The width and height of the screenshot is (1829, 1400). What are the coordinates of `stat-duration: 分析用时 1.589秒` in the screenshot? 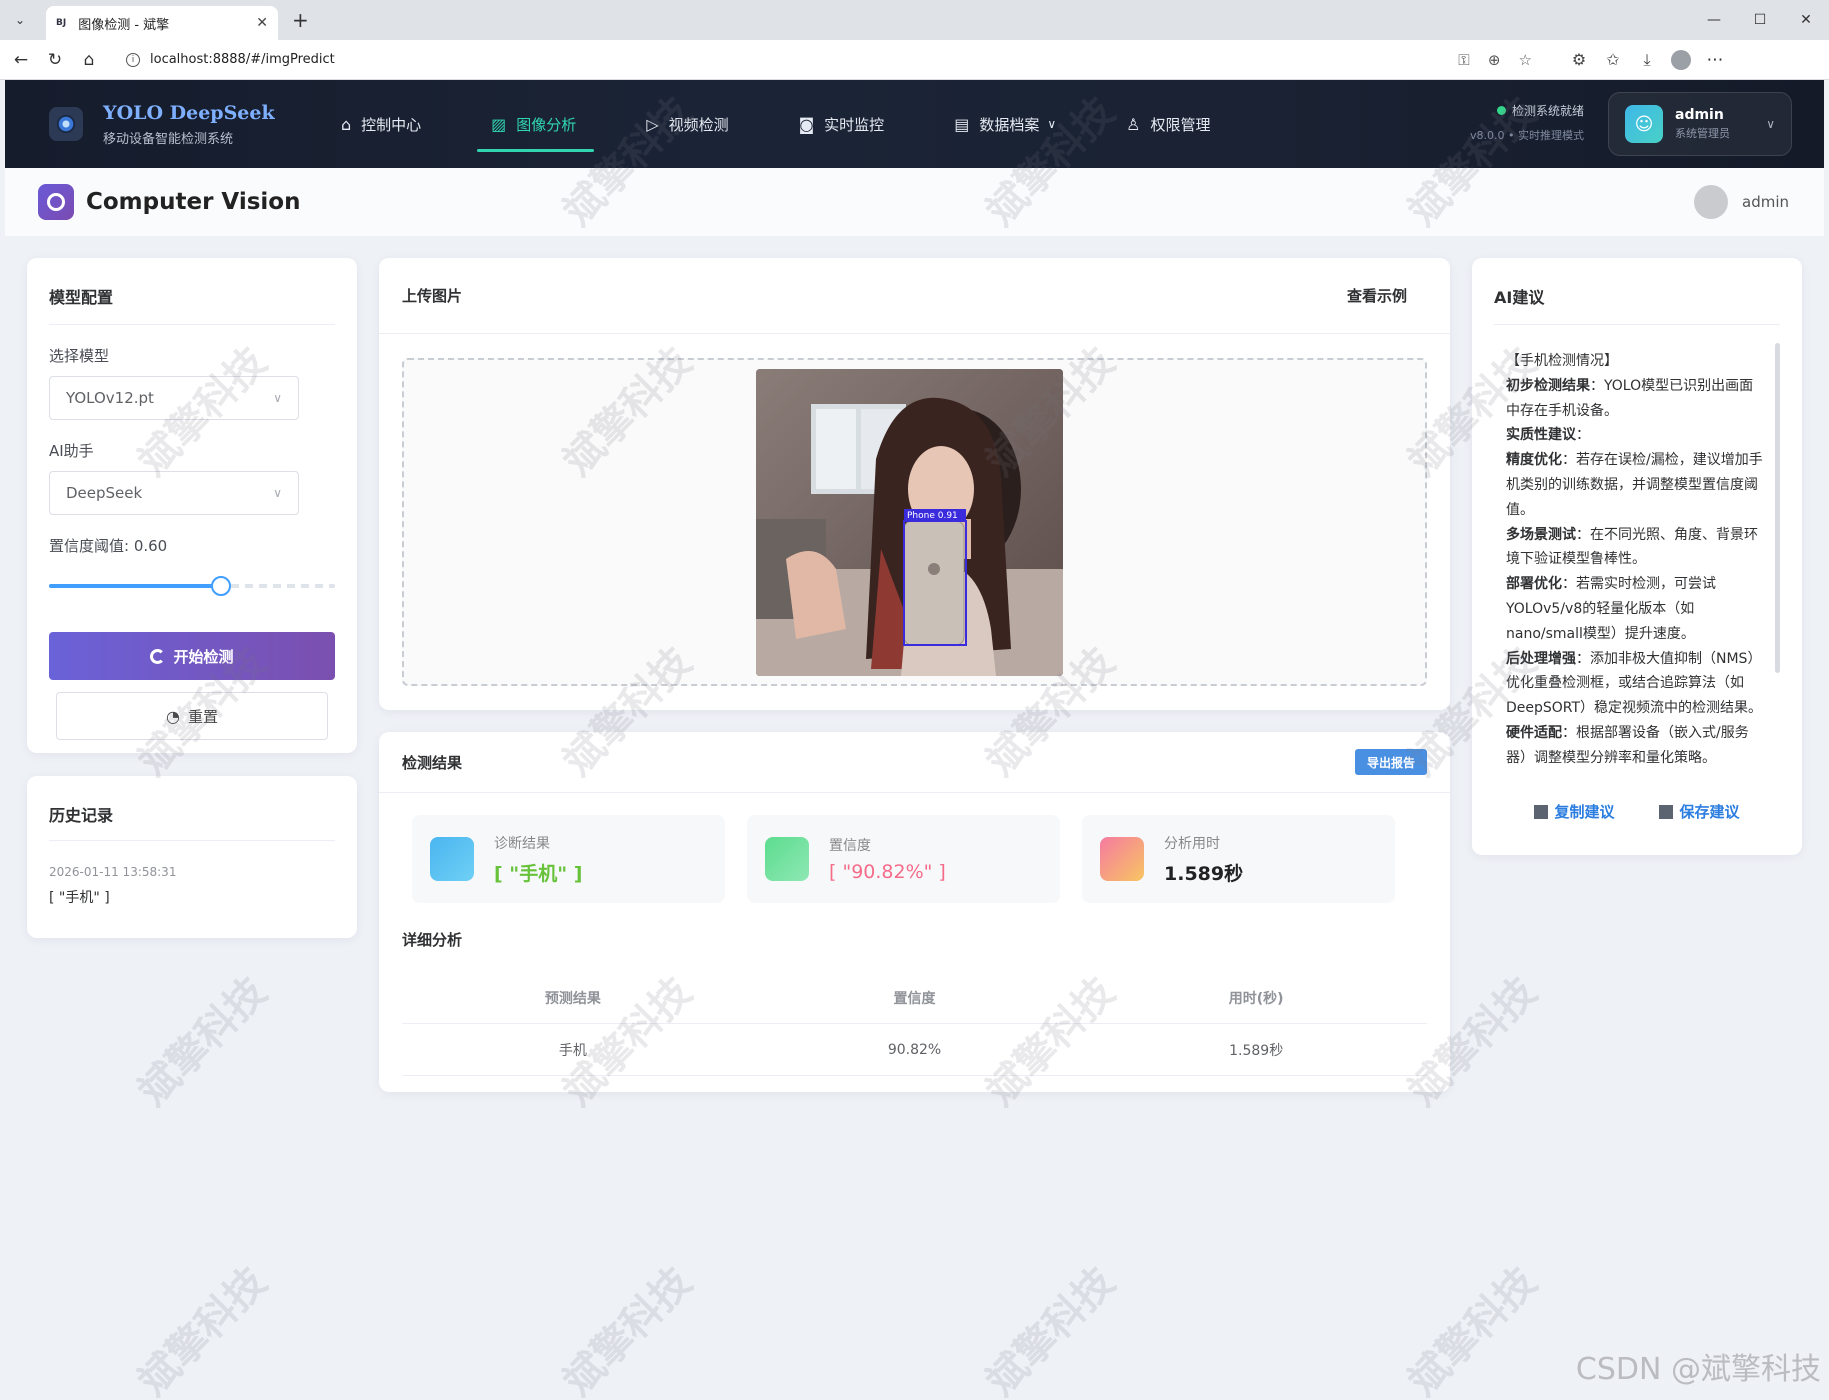 It's located at (1238, 859).